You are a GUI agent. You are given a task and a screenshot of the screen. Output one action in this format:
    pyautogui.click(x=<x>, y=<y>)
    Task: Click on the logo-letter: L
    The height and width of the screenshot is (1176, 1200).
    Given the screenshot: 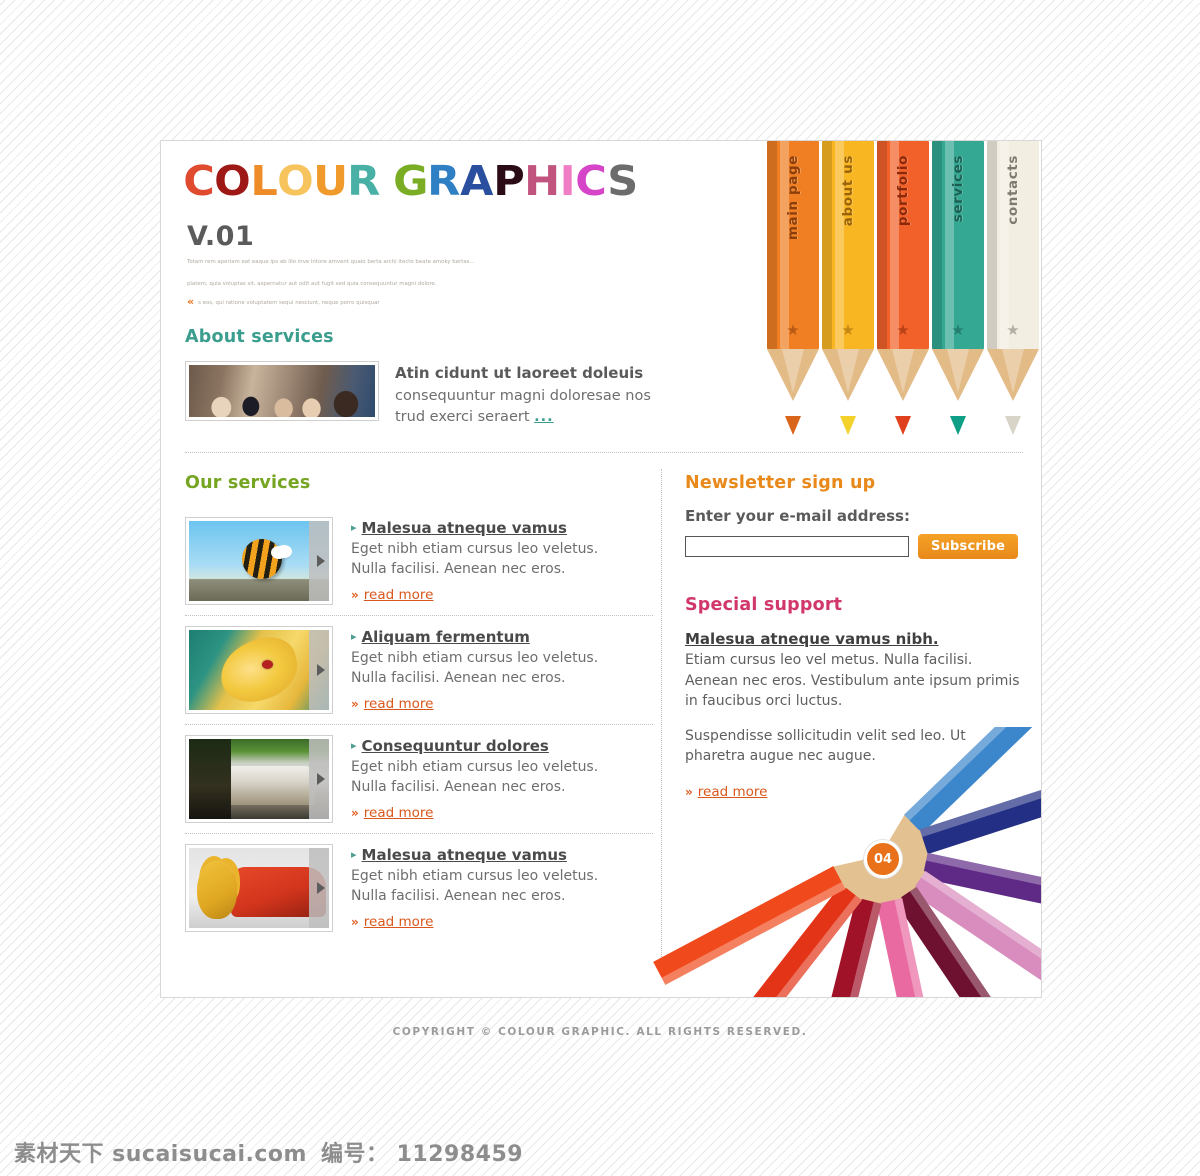 What is the action you would take?
    pyautogui.click(x=264, y=181)
    